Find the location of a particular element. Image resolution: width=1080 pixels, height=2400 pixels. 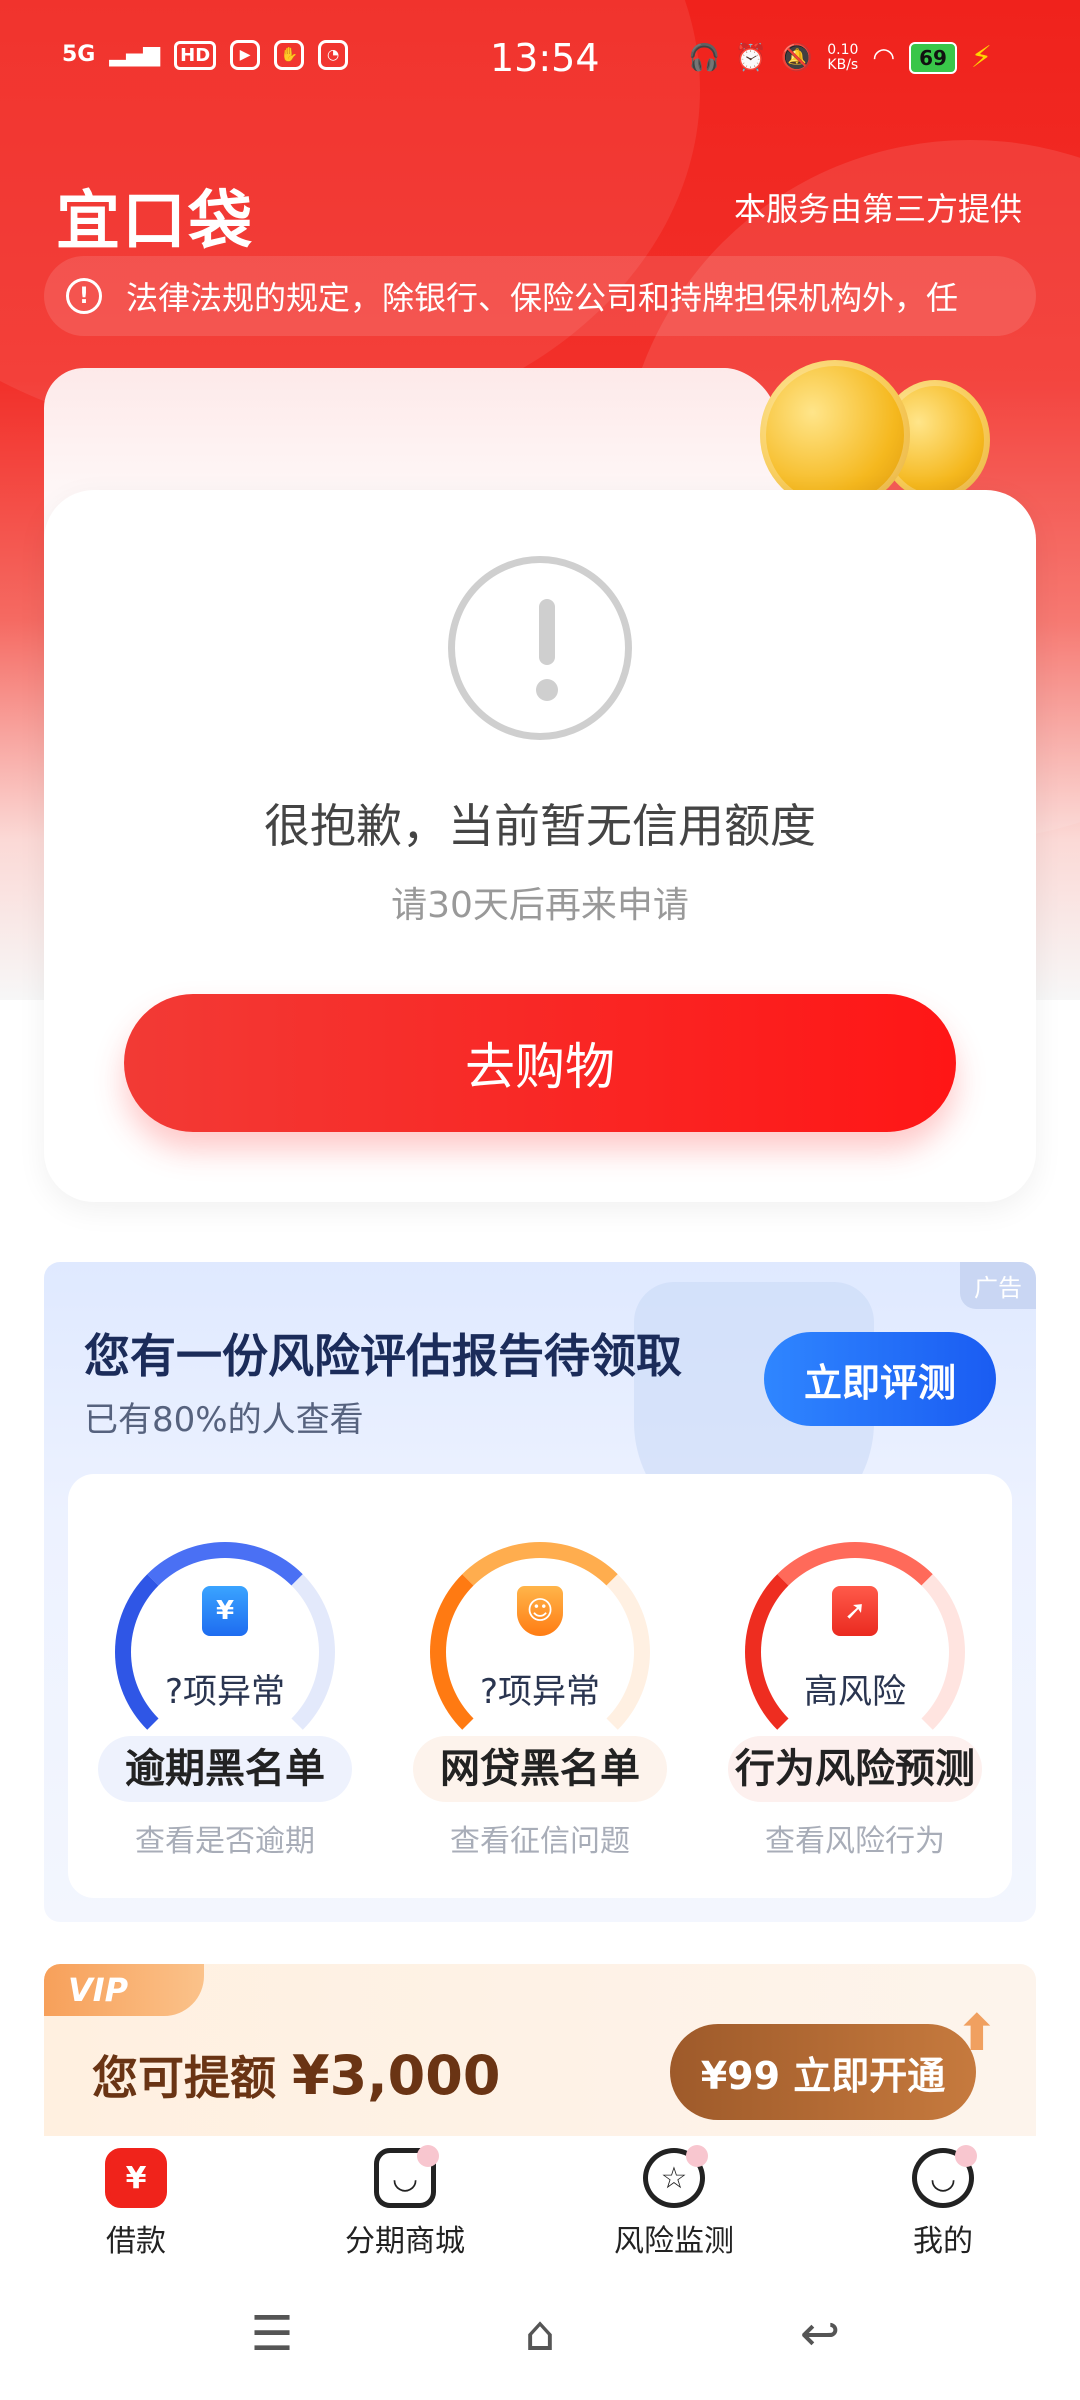

risk-item-online-loan: ☺ ?项异常 网贷黑名单 查看征信问题 is located at coordinates (540, 1686).